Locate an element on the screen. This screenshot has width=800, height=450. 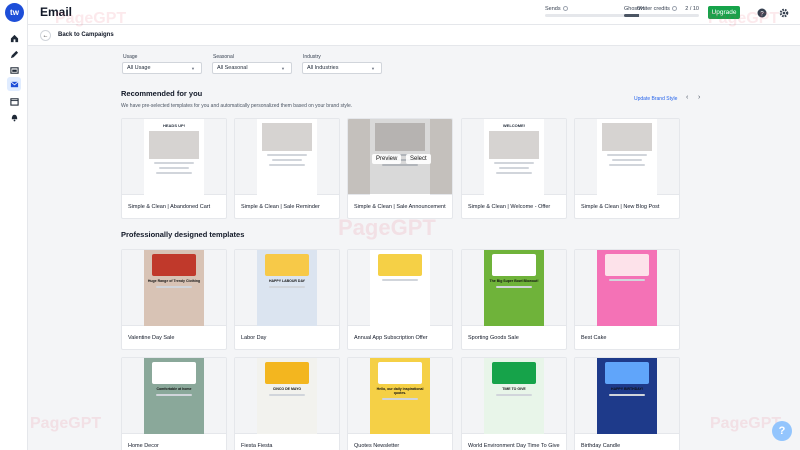
professional-title: Professionally designed templates is located at coordinates (183, 234).